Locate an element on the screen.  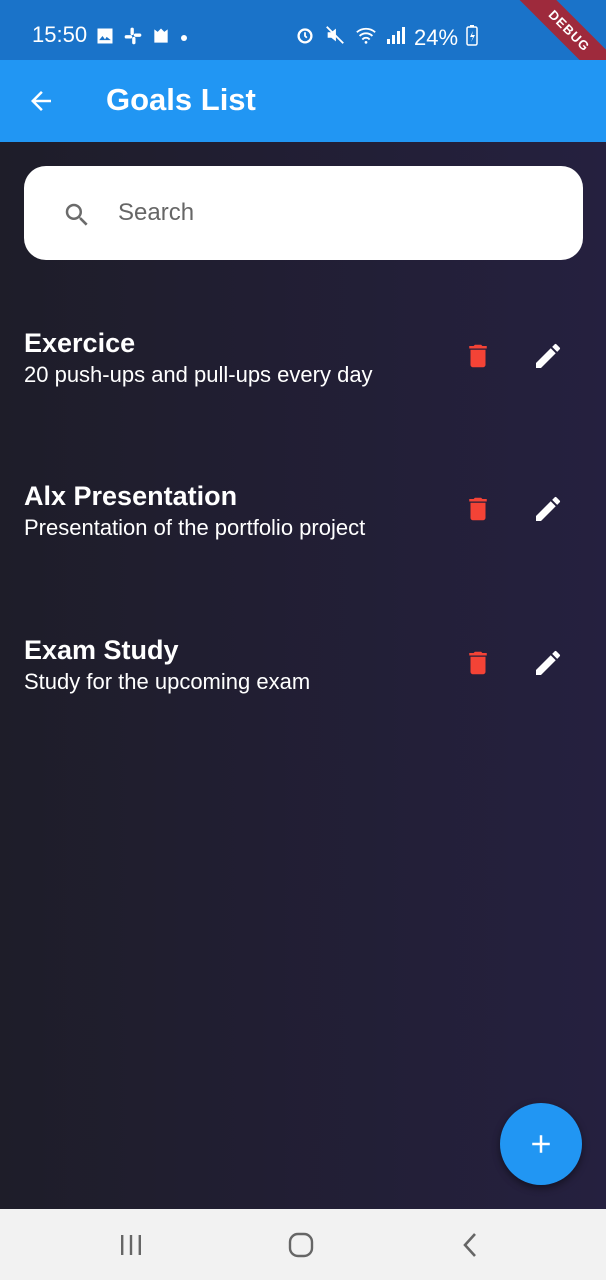
goal-title: Alx Presentation is located at coordinates (131, 496).